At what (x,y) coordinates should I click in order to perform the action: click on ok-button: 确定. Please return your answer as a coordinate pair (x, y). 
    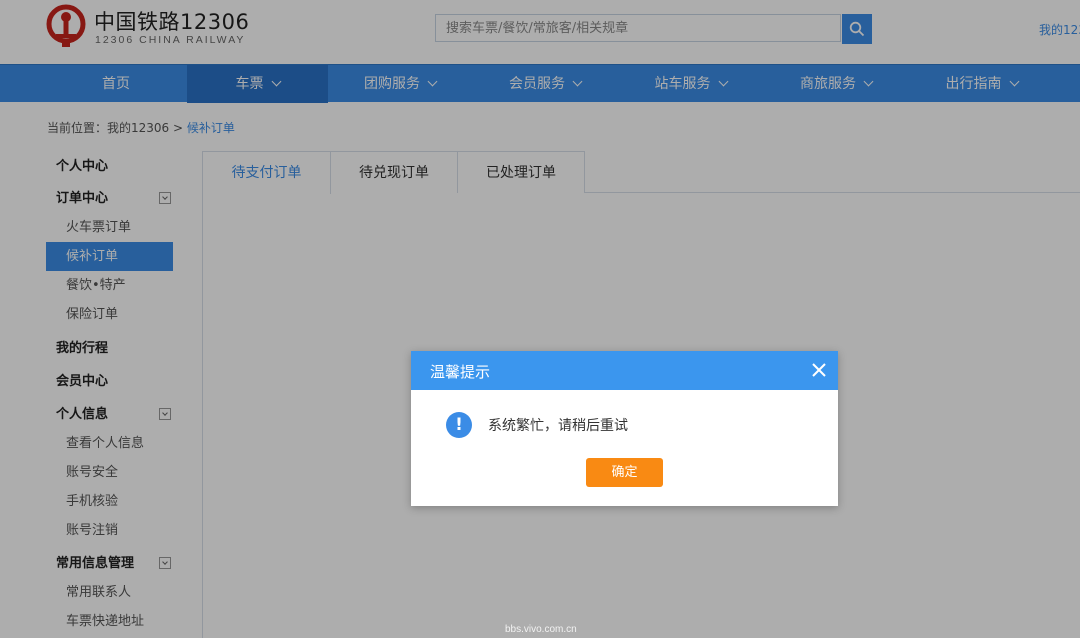
    Looking at the image, I should click on (624, 472).